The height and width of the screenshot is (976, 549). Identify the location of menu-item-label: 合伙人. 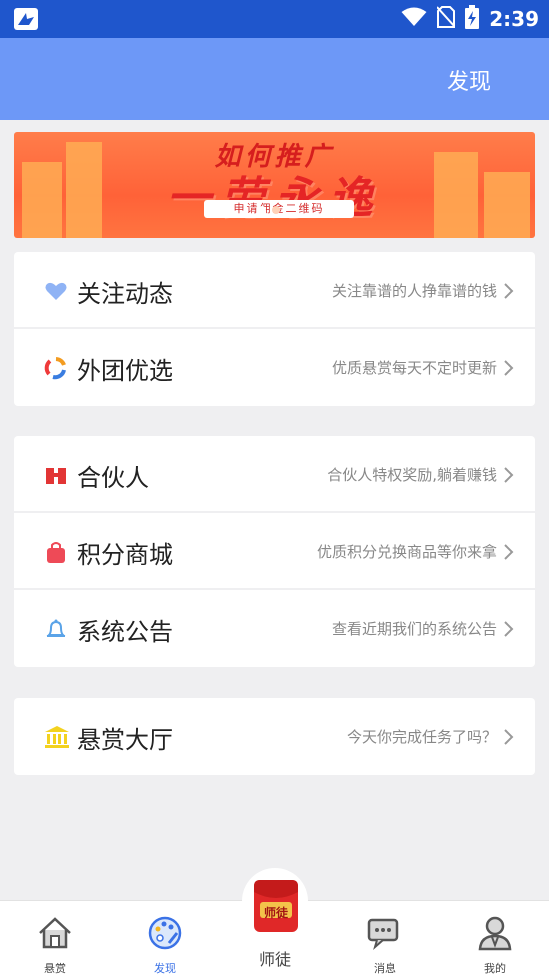
(113, 478).